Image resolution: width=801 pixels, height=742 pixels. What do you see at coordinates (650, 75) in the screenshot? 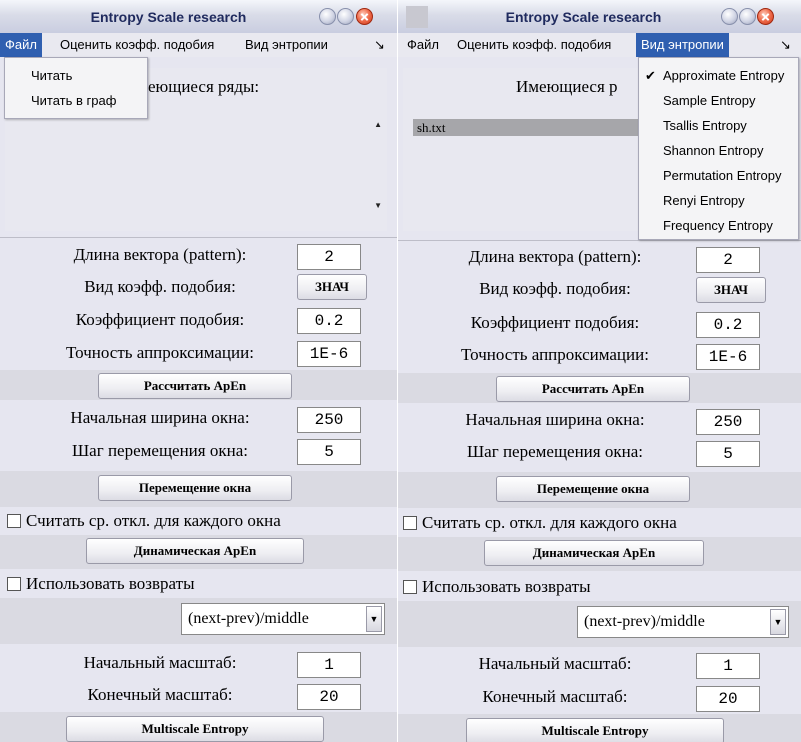
I see `checkmark-icon: ✔` at bounding box center [650, 75].